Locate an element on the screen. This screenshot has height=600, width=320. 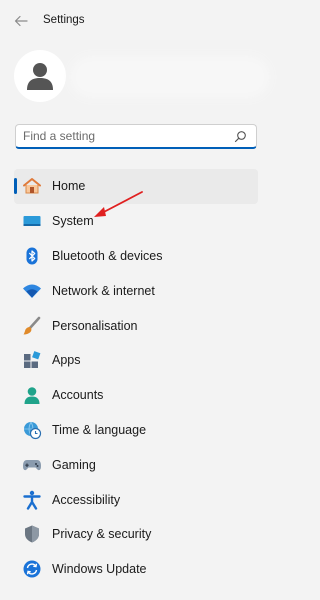
nav-item-label: Gaming is located at coordinates (74, 464).